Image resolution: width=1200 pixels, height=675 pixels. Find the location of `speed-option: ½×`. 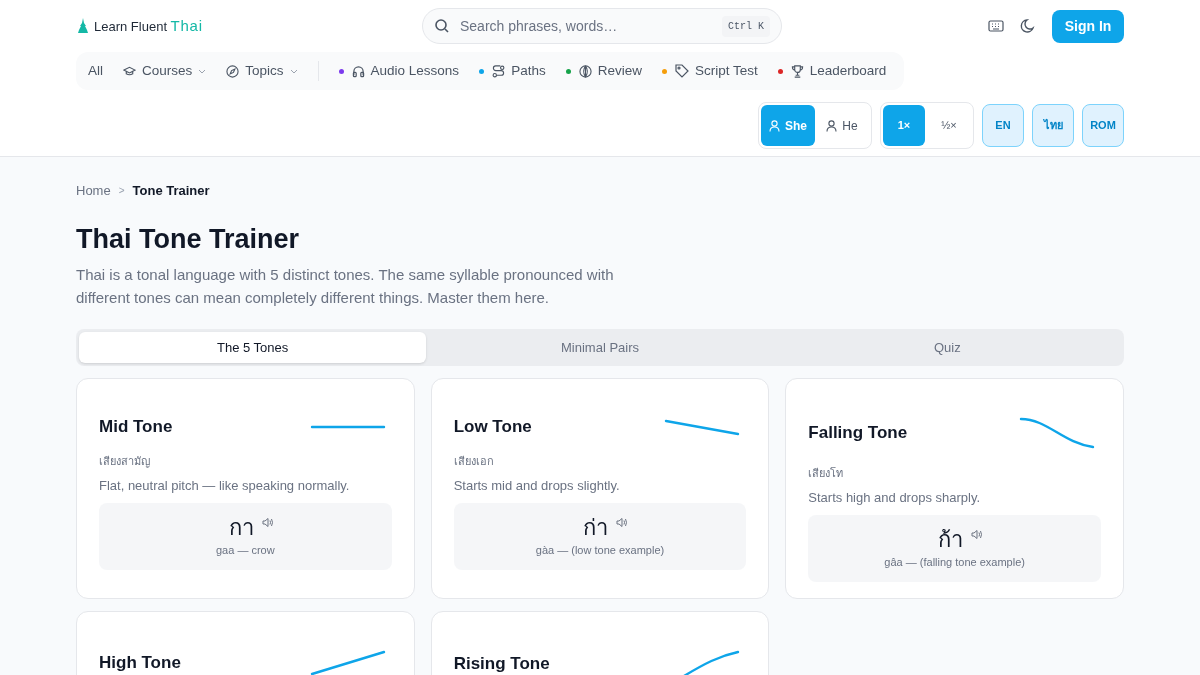

speed-option: ½× is located at coordinates (949, 125).